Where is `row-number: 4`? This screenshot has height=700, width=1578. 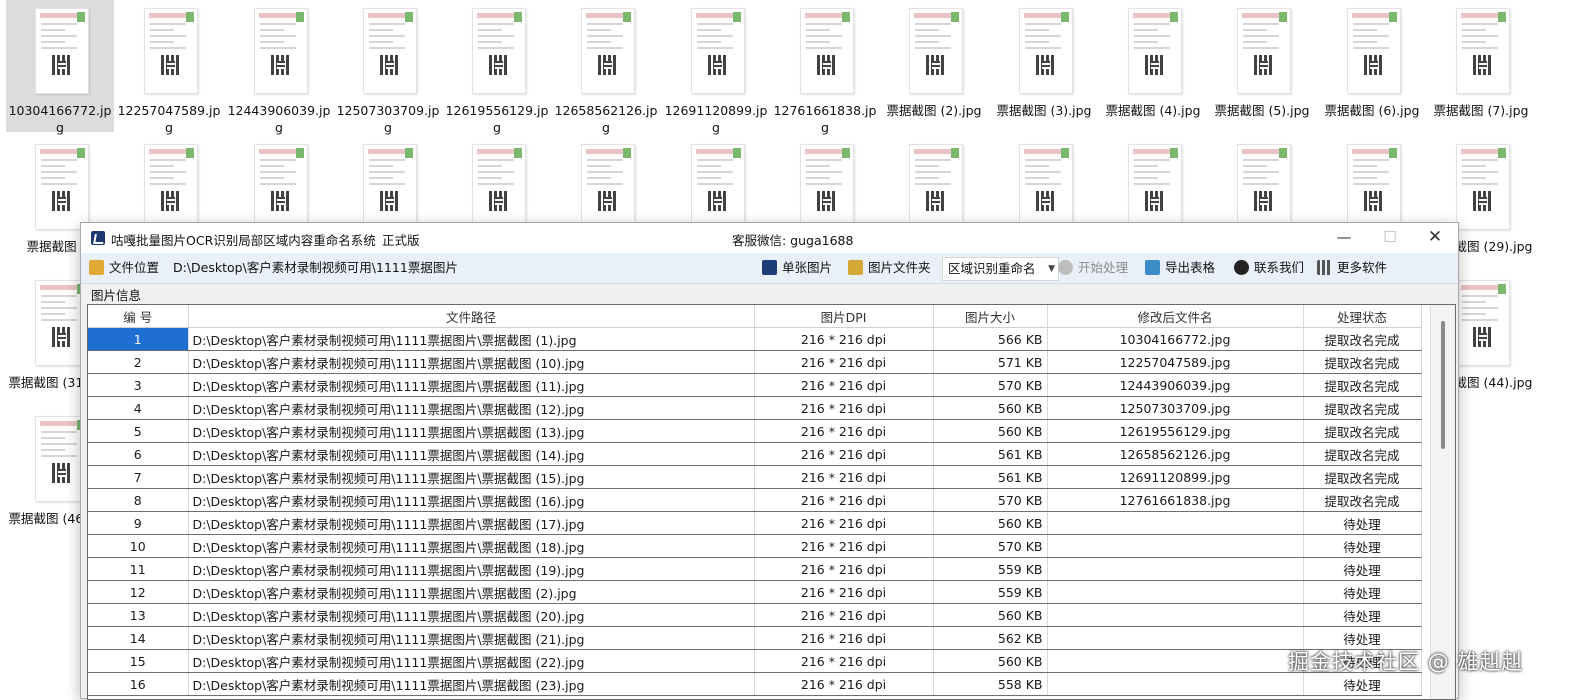
row-number: 4 is located at coordinates (138, 408).